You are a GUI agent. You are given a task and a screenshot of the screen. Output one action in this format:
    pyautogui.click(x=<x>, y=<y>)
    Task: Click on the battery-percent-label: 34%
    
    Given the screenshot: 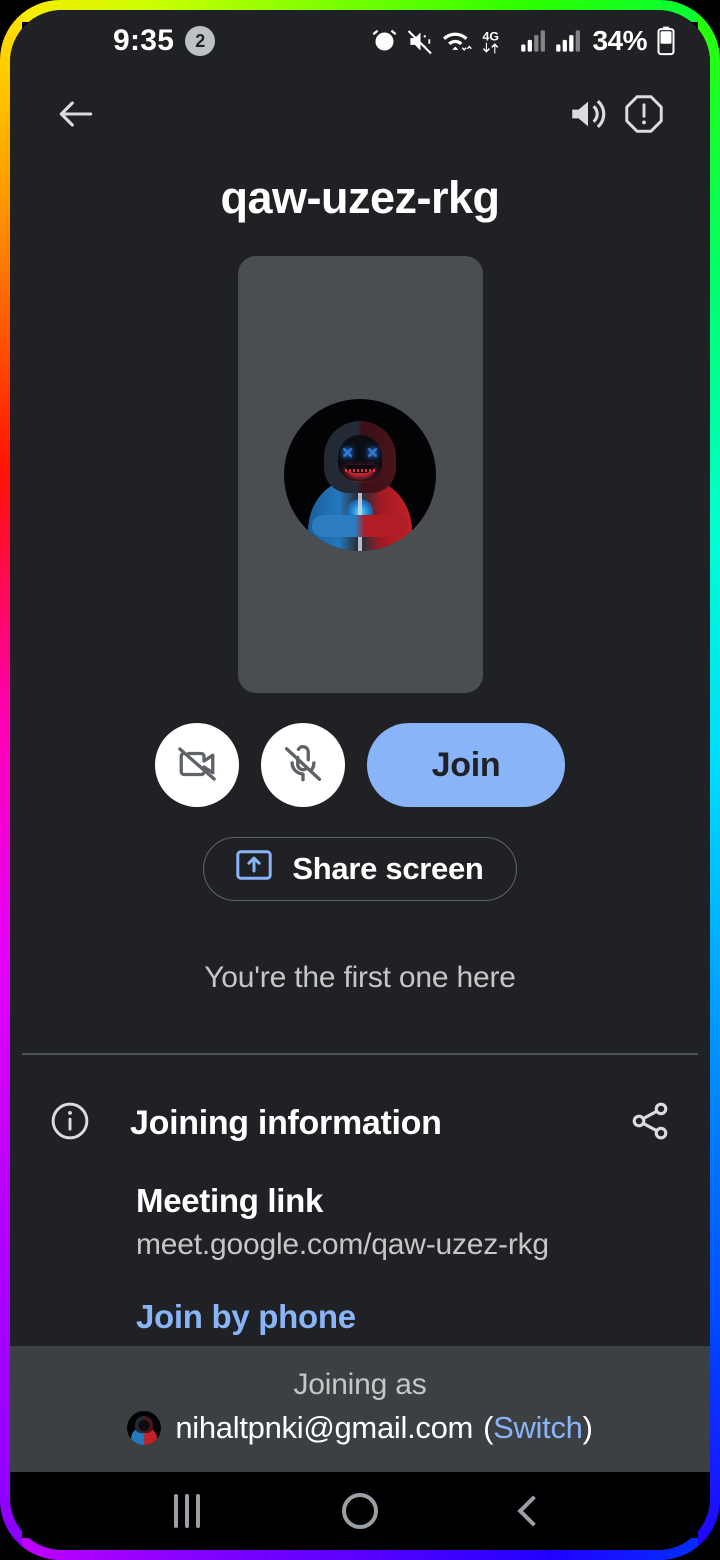 What is the action you would take?
    pyautogui.click(x=619, y=40)
    